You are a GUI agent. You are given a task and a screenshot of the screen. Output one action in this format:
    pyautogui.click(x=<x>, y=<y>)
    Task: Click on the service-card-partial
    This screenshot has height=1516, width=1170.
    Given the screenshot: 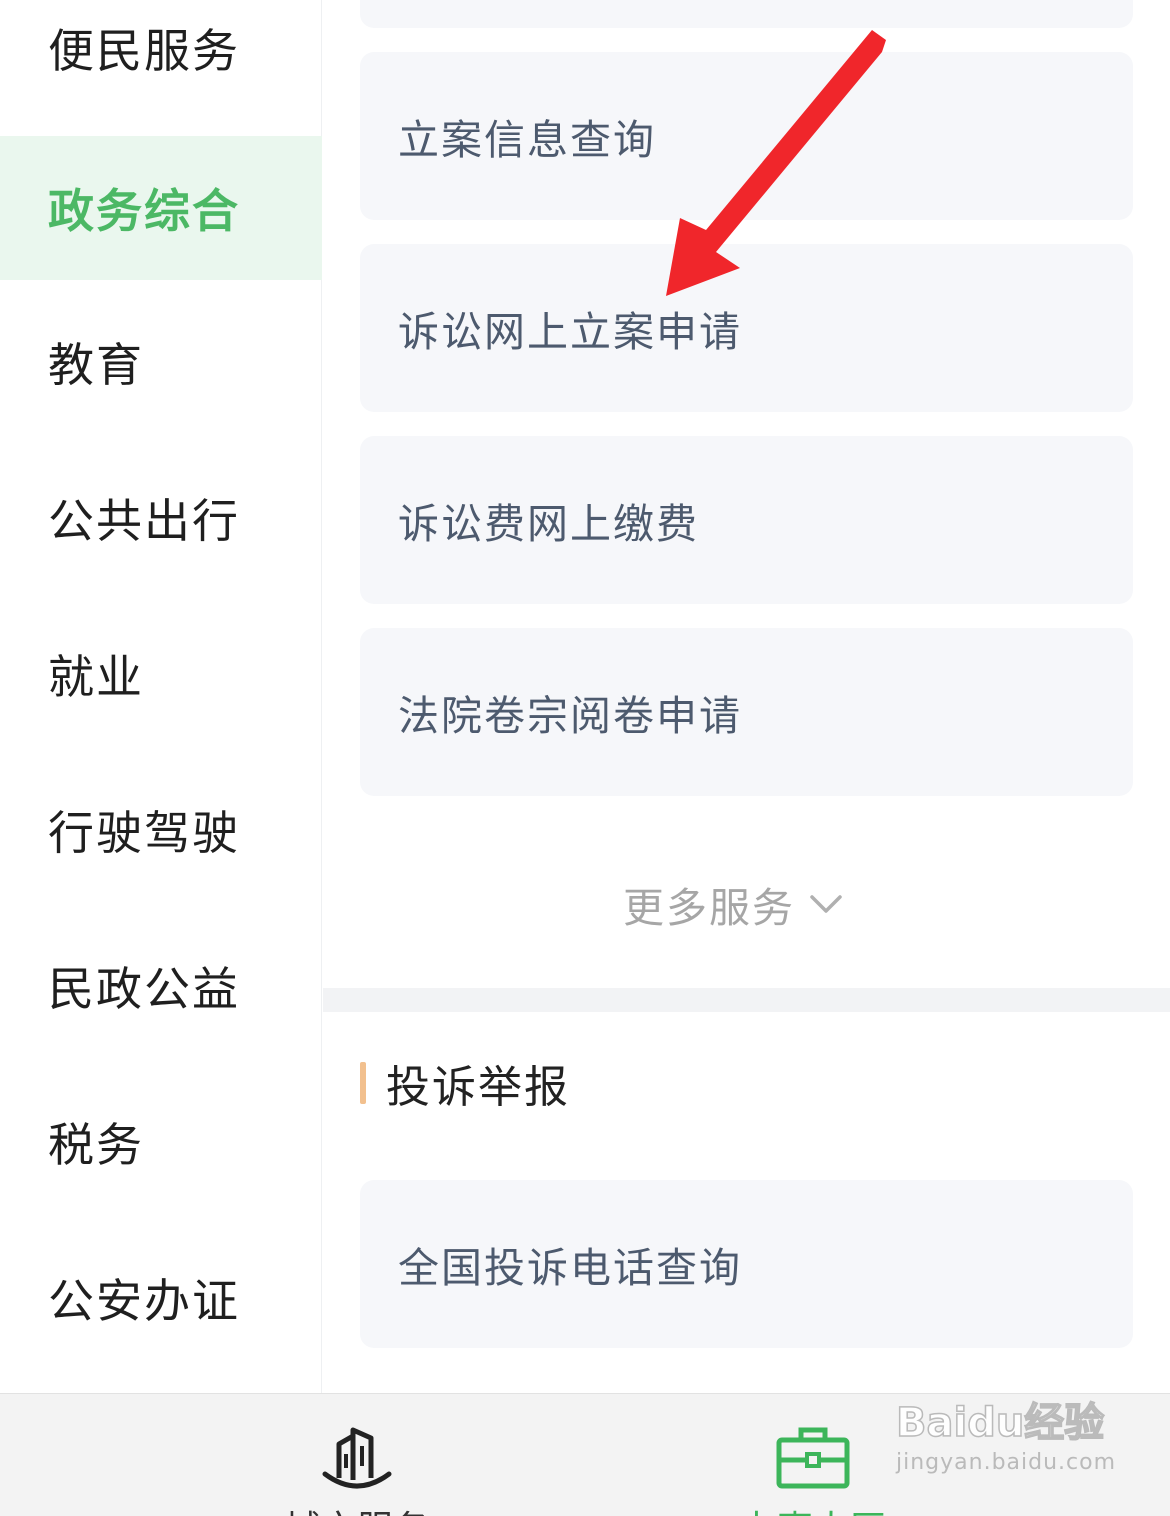 What is the action you would take?
    pyautogui.click(x=746, y=14)
    